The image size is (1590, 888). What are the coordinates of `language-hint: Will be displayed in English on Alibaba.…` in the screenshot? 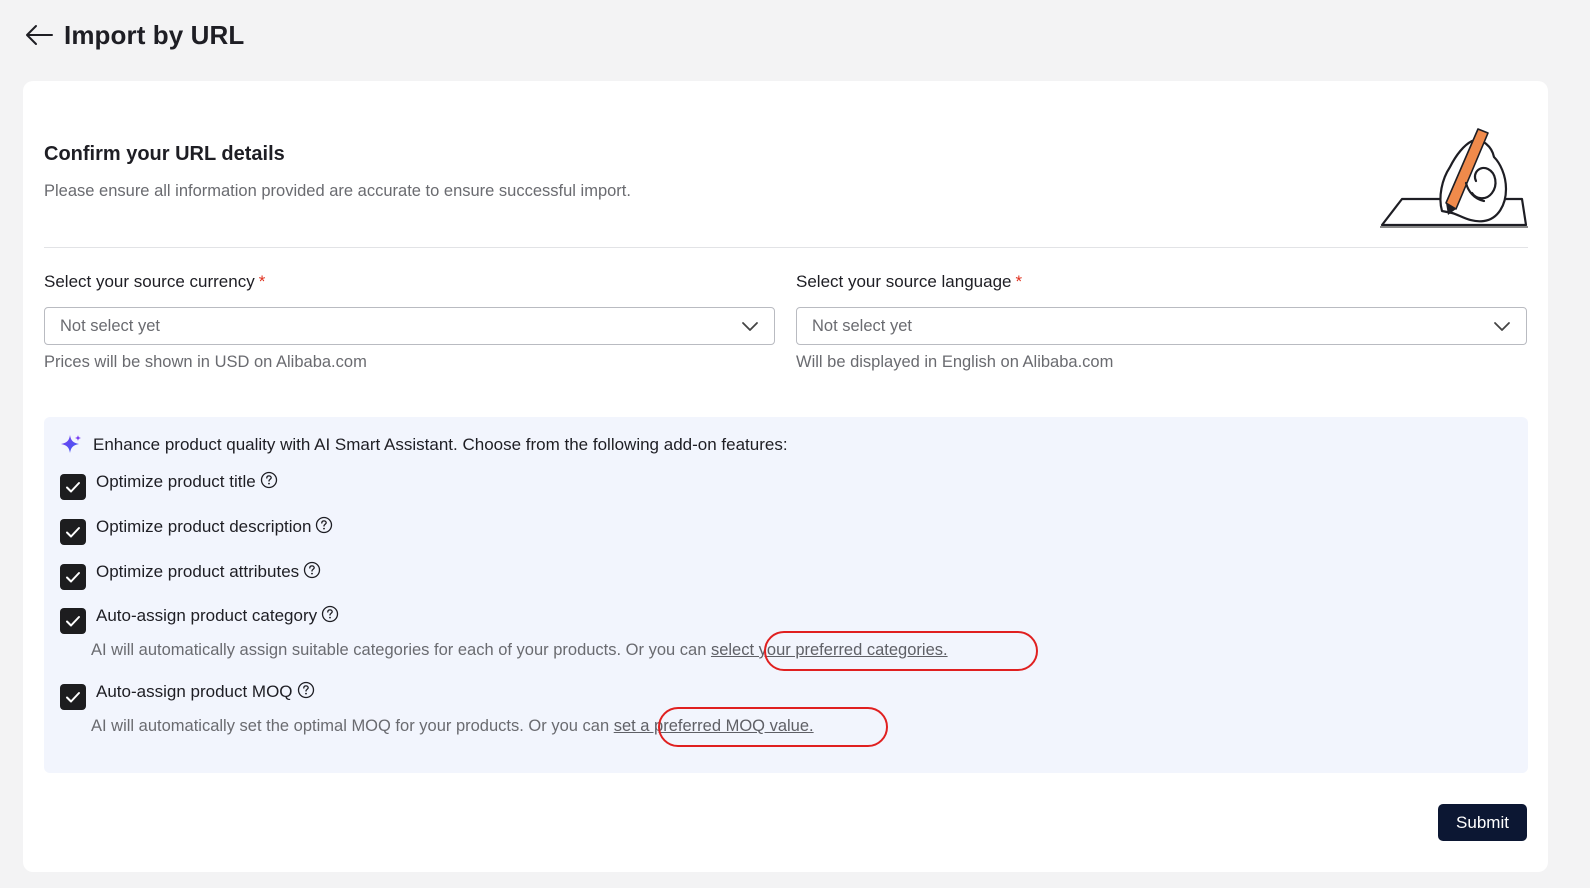 It's located at (955, 362).